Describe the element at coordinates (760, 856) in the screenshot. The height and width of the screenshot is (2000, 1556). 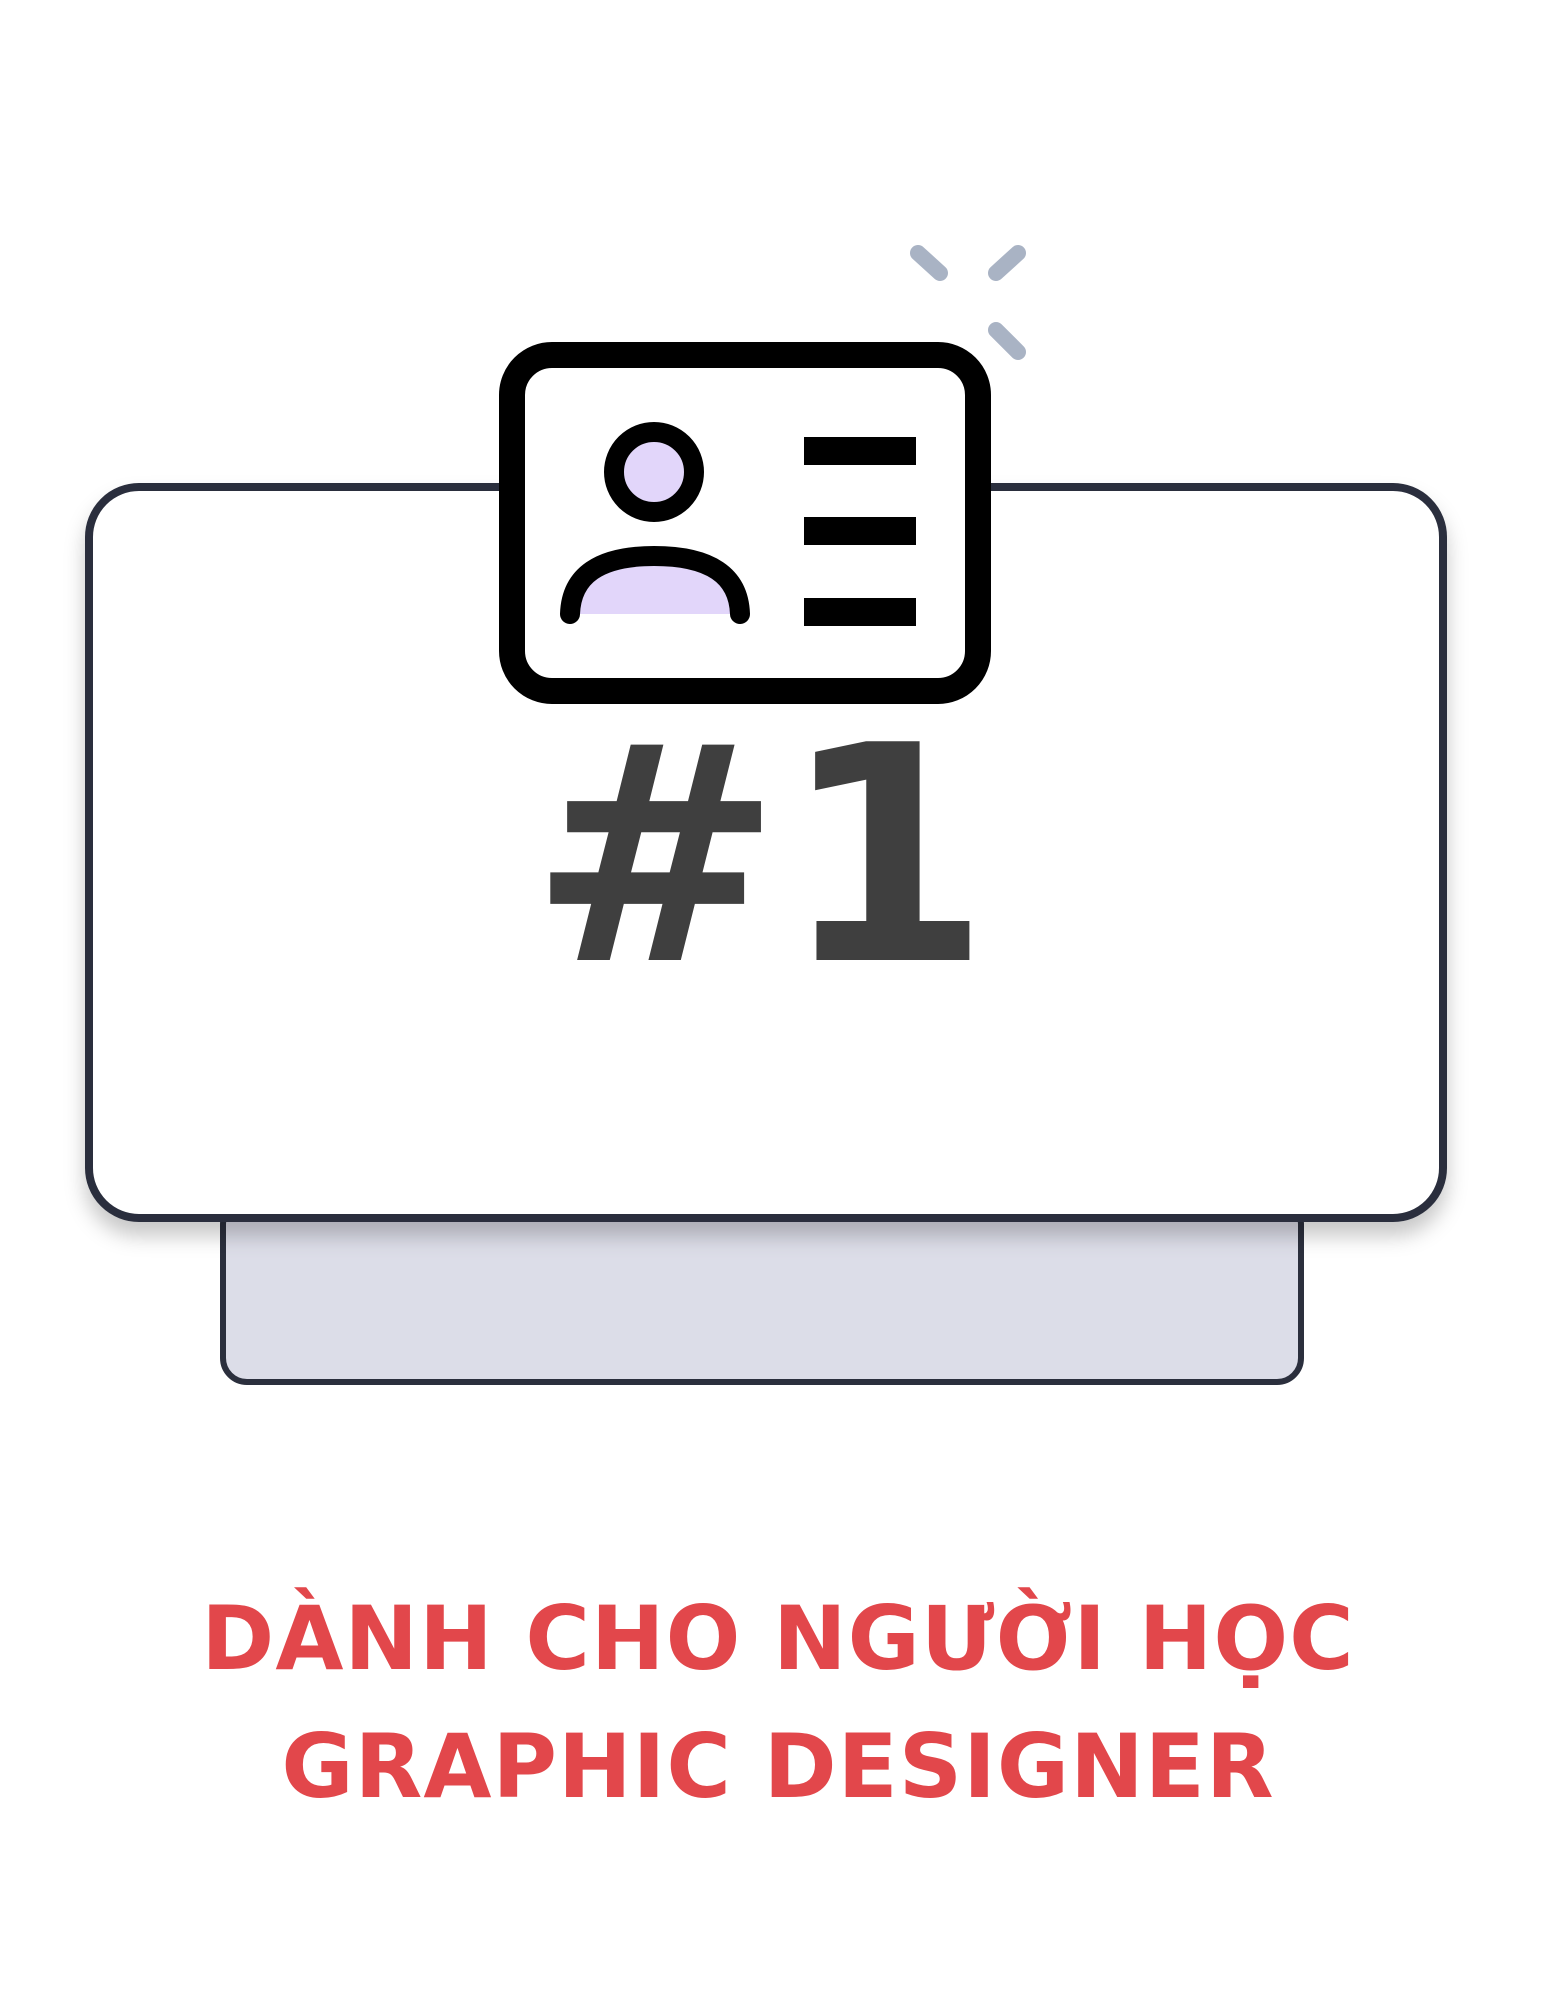
I see `rank-label: #1` at that location.